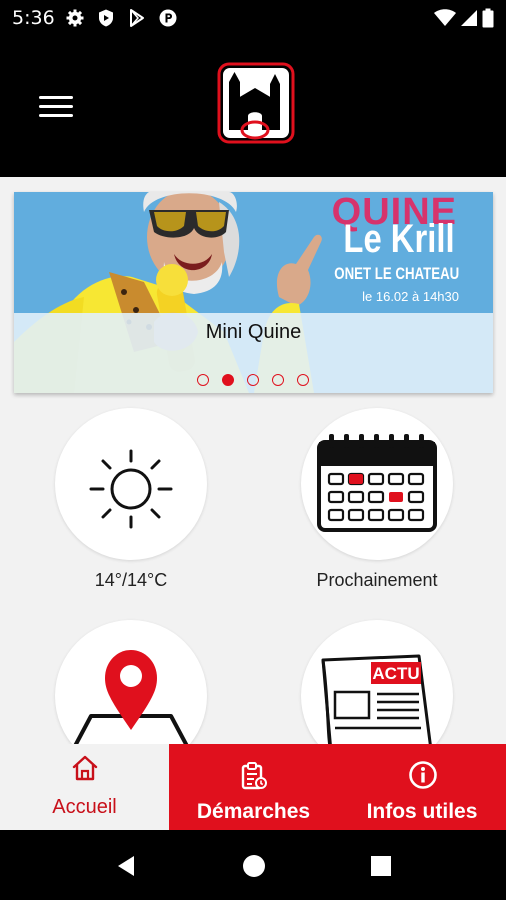 Image resolution: width=506 pixels, height=900 pixels. What do you see at coordinates (423, 775) in the screenshot?
I see `info-icon` at bounding box center [423, 775].